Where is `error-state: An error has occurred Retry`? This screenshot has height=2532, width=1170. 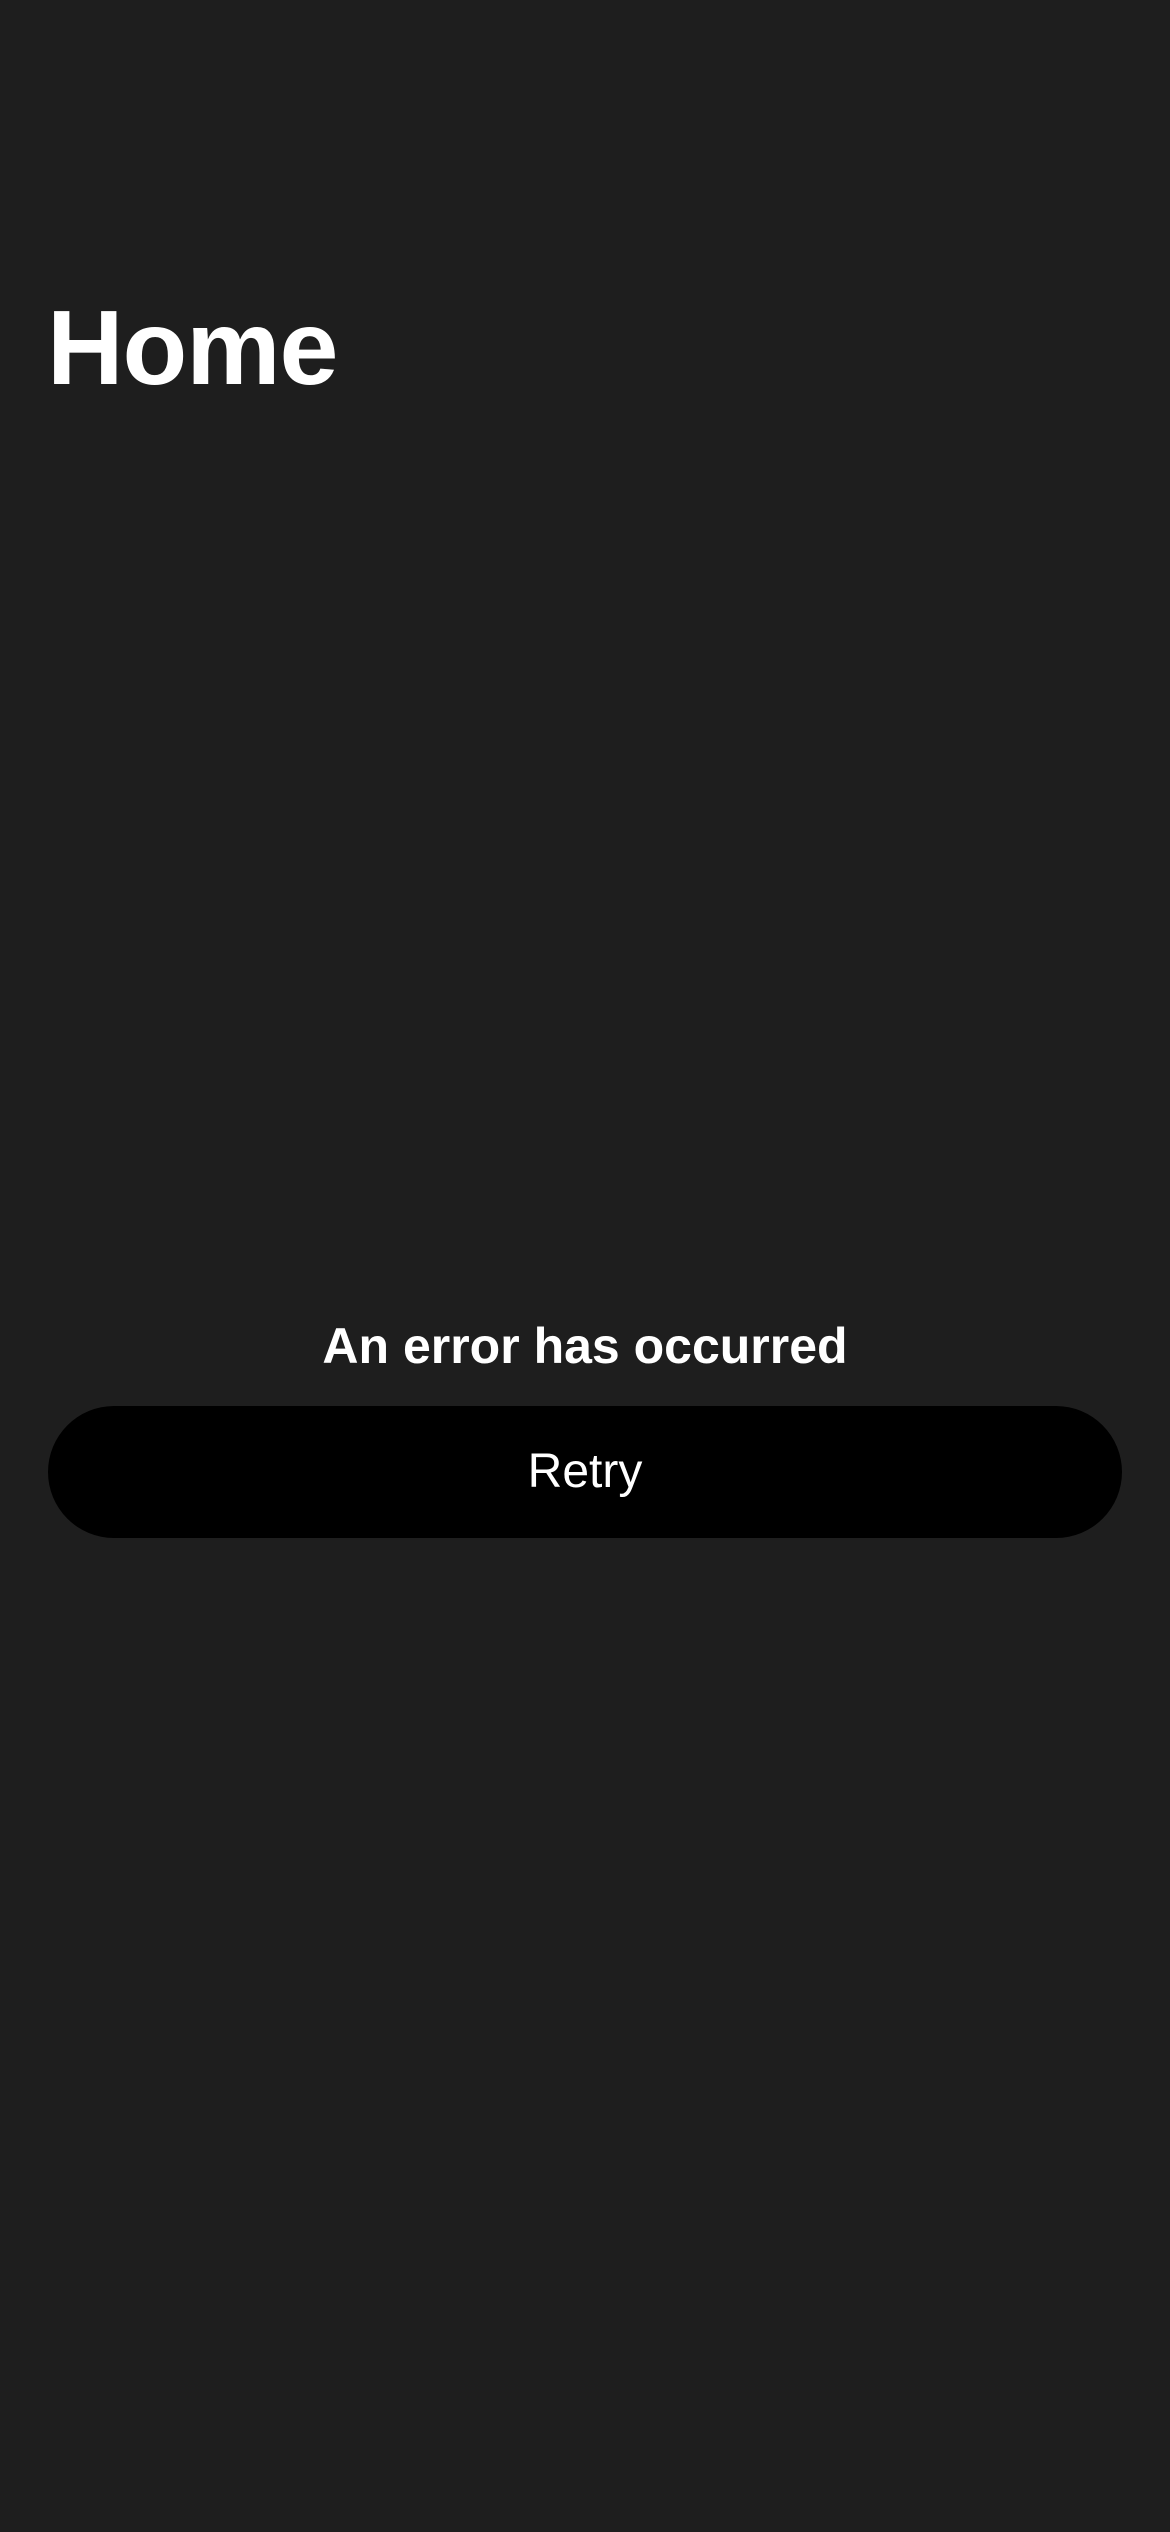 error-state: An error has occurred Retry is located at coordinates (585, 1424).